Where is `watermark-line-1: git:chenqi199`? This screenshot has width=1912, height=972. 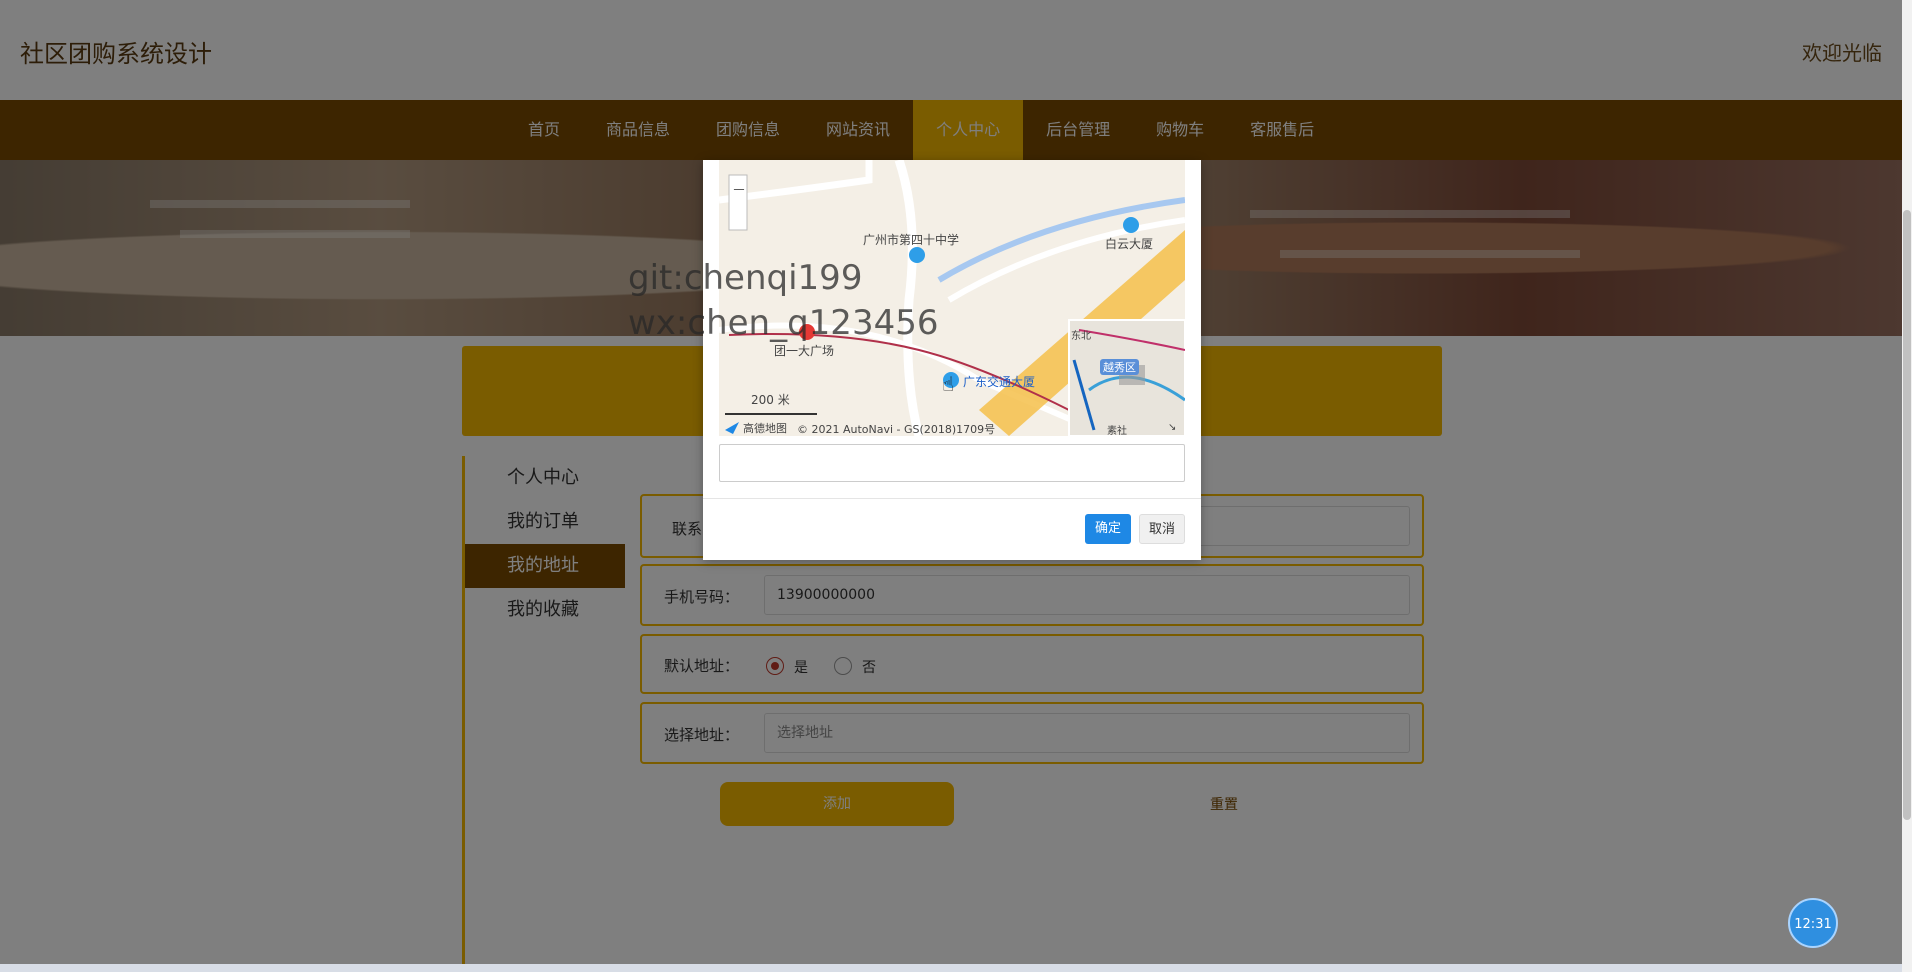 watermark-line-1: git:chenqi199 is located at coordinates (745, 278).